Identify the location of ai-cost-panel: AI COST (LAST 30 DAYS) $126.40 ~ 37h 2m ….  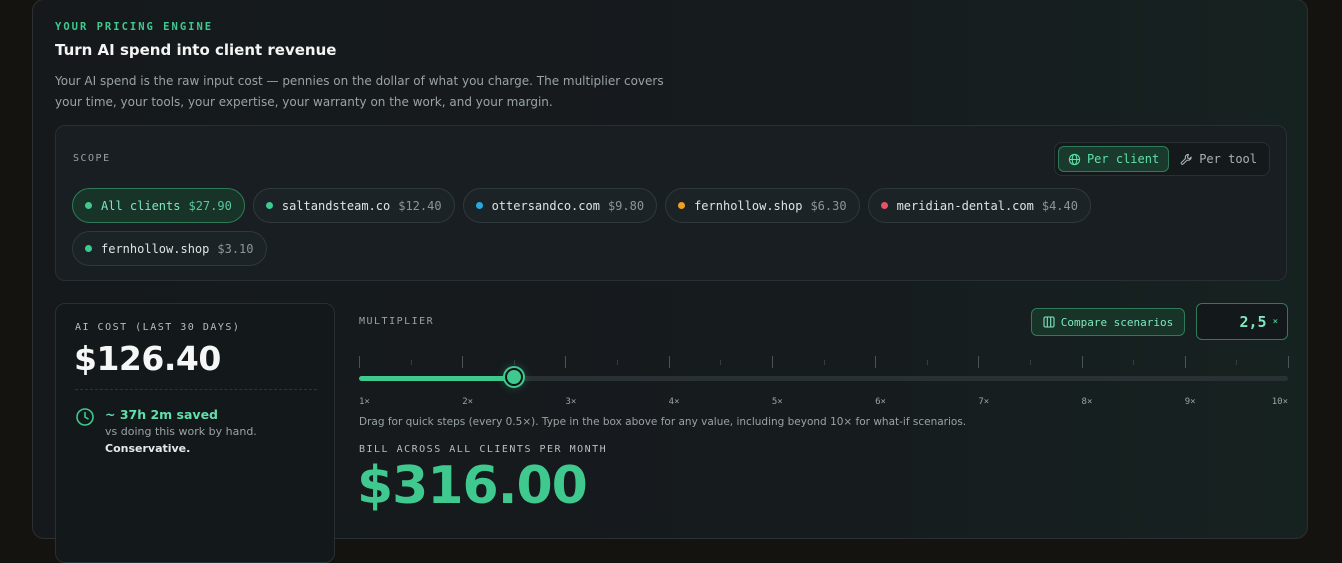
(195, 433).